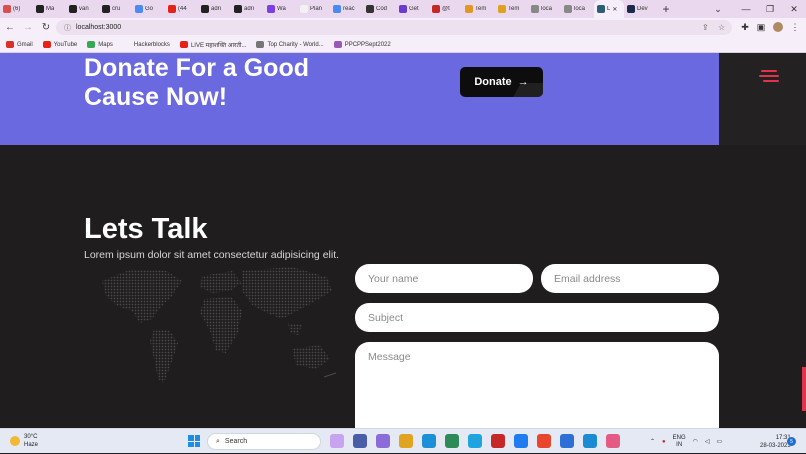 Image resolution: width=806 pixels, height=454 pixels. I want to click on language-indicator: ENG IN, so click(679, 442).